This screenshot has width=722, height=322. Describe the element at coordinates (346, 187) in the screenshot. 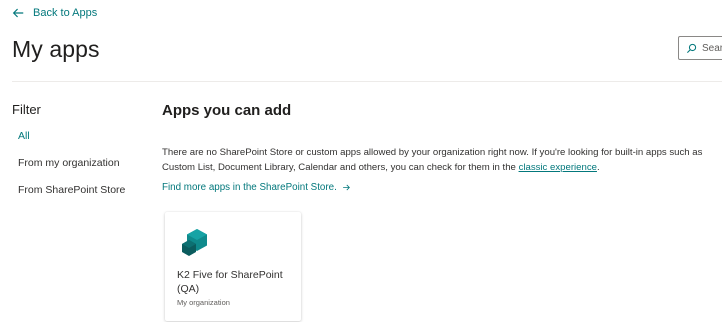

I see `arrow-right-icon` at that location.